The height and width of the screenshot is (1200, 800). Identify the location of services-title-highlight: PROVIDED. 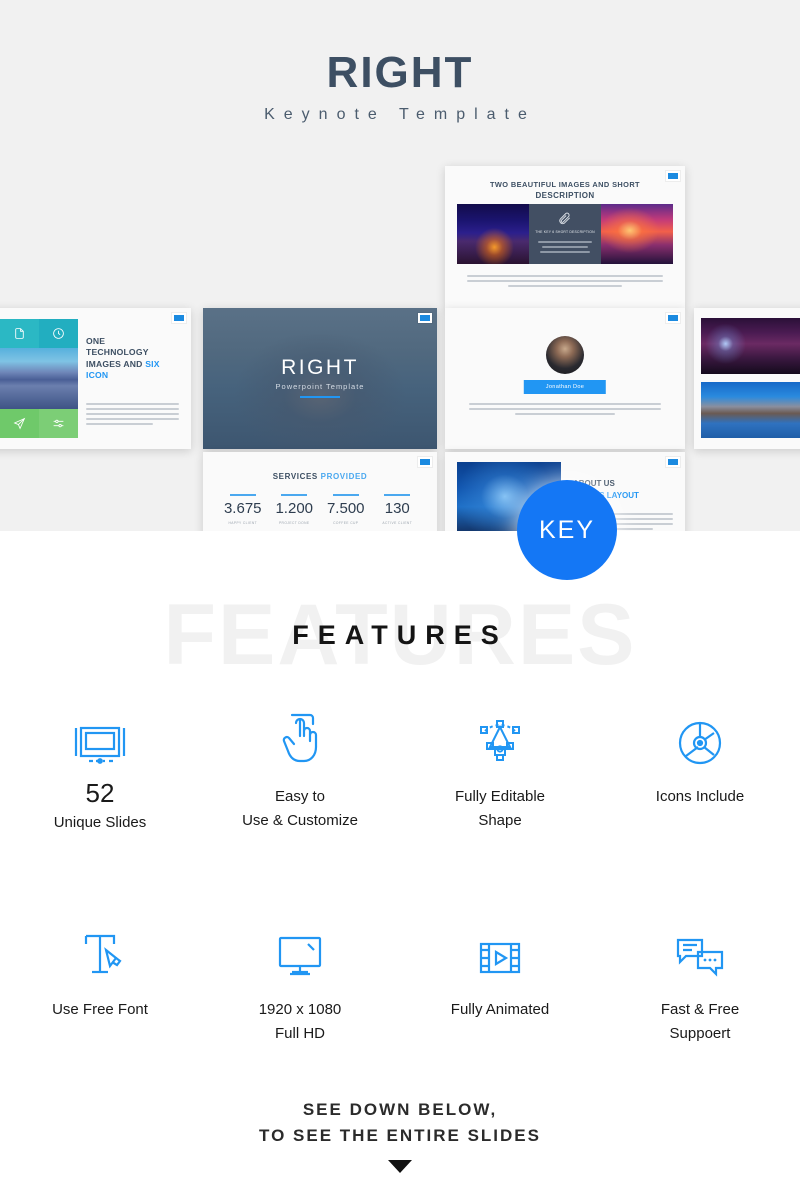
(344, 476).